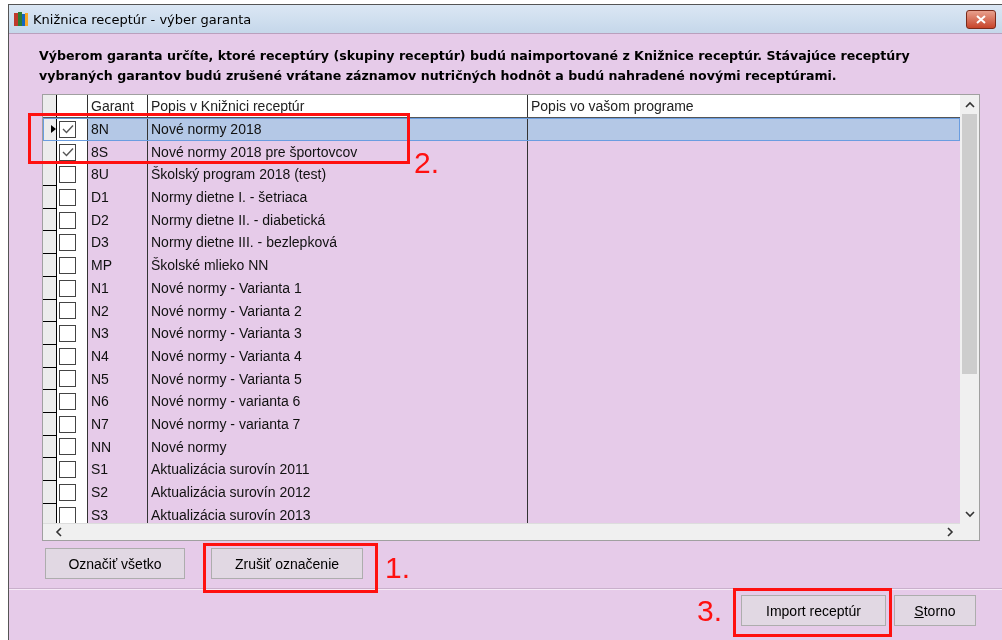  I want to click on table-row: N7 Nové normy - varianta 7, so click(501, 424).